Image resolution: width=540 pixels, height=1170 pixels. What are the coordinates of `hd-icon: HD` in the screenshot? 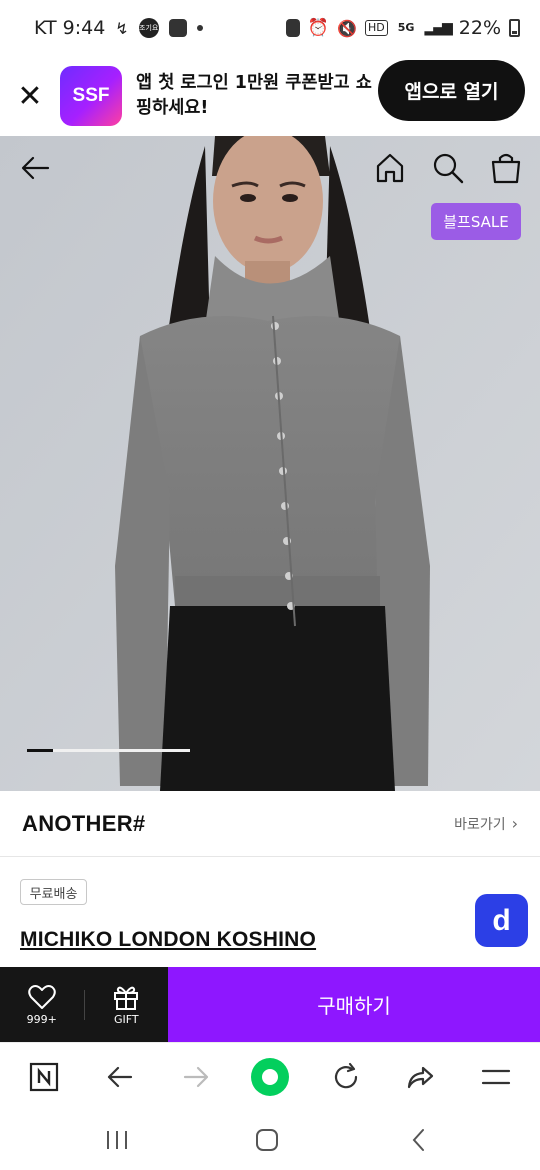 It's located at (376, 28).